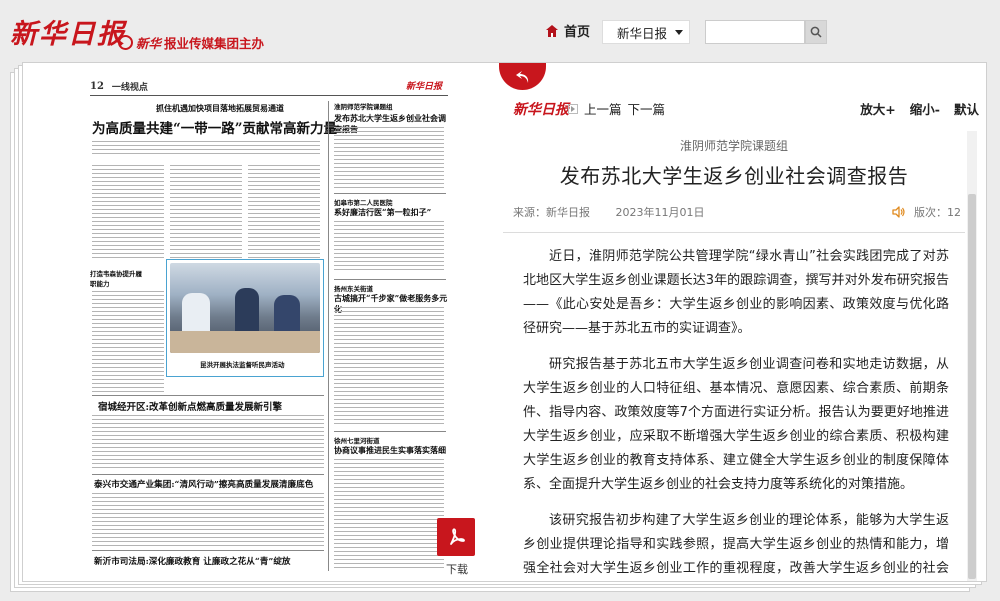 This screenshot has height=601, width=1000. Describe the element at coordinates (353, 289) in the screenshot. I see `np-right-item-sub: 扬州东关街道` at that location.